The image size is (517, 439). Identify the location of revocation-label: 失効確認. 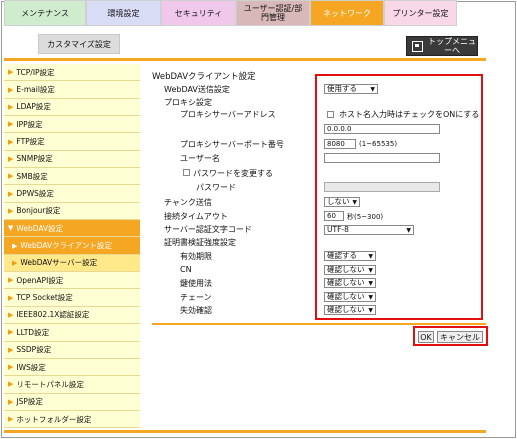
(196, 310).